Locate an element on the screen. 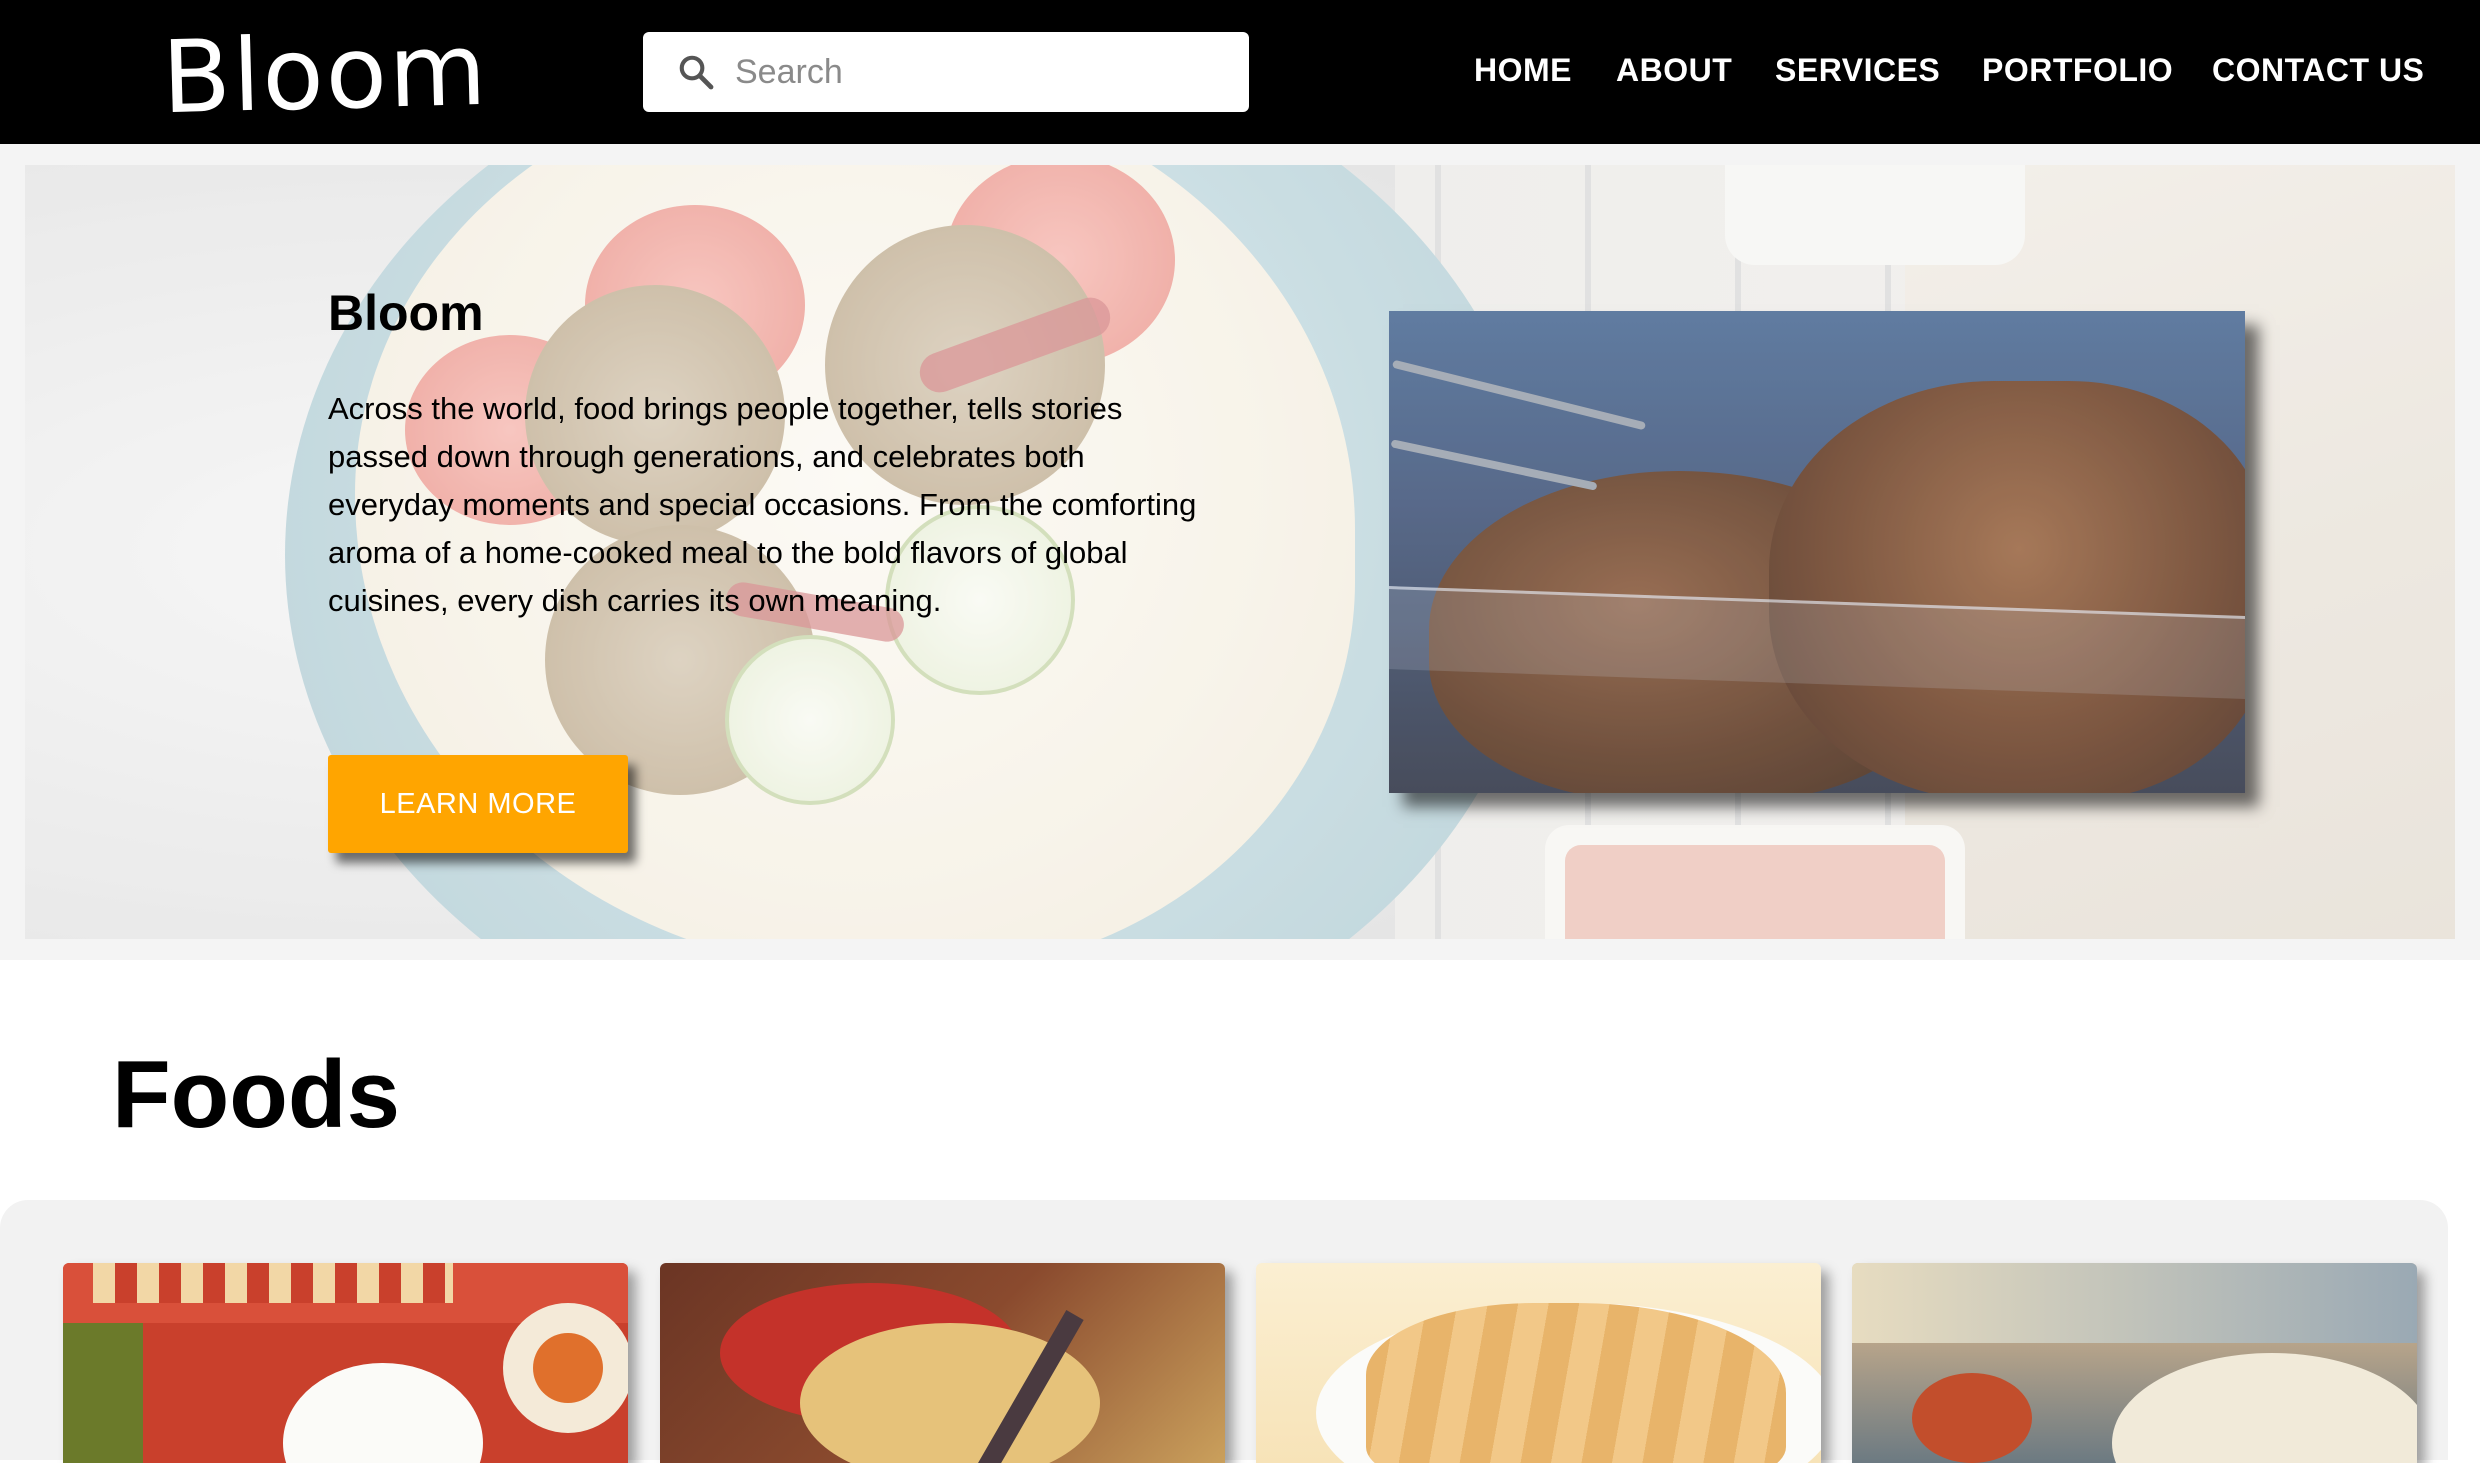 This screenshot has width=2480, height=1463. video-overlay is located at coordinates (1817, 552).